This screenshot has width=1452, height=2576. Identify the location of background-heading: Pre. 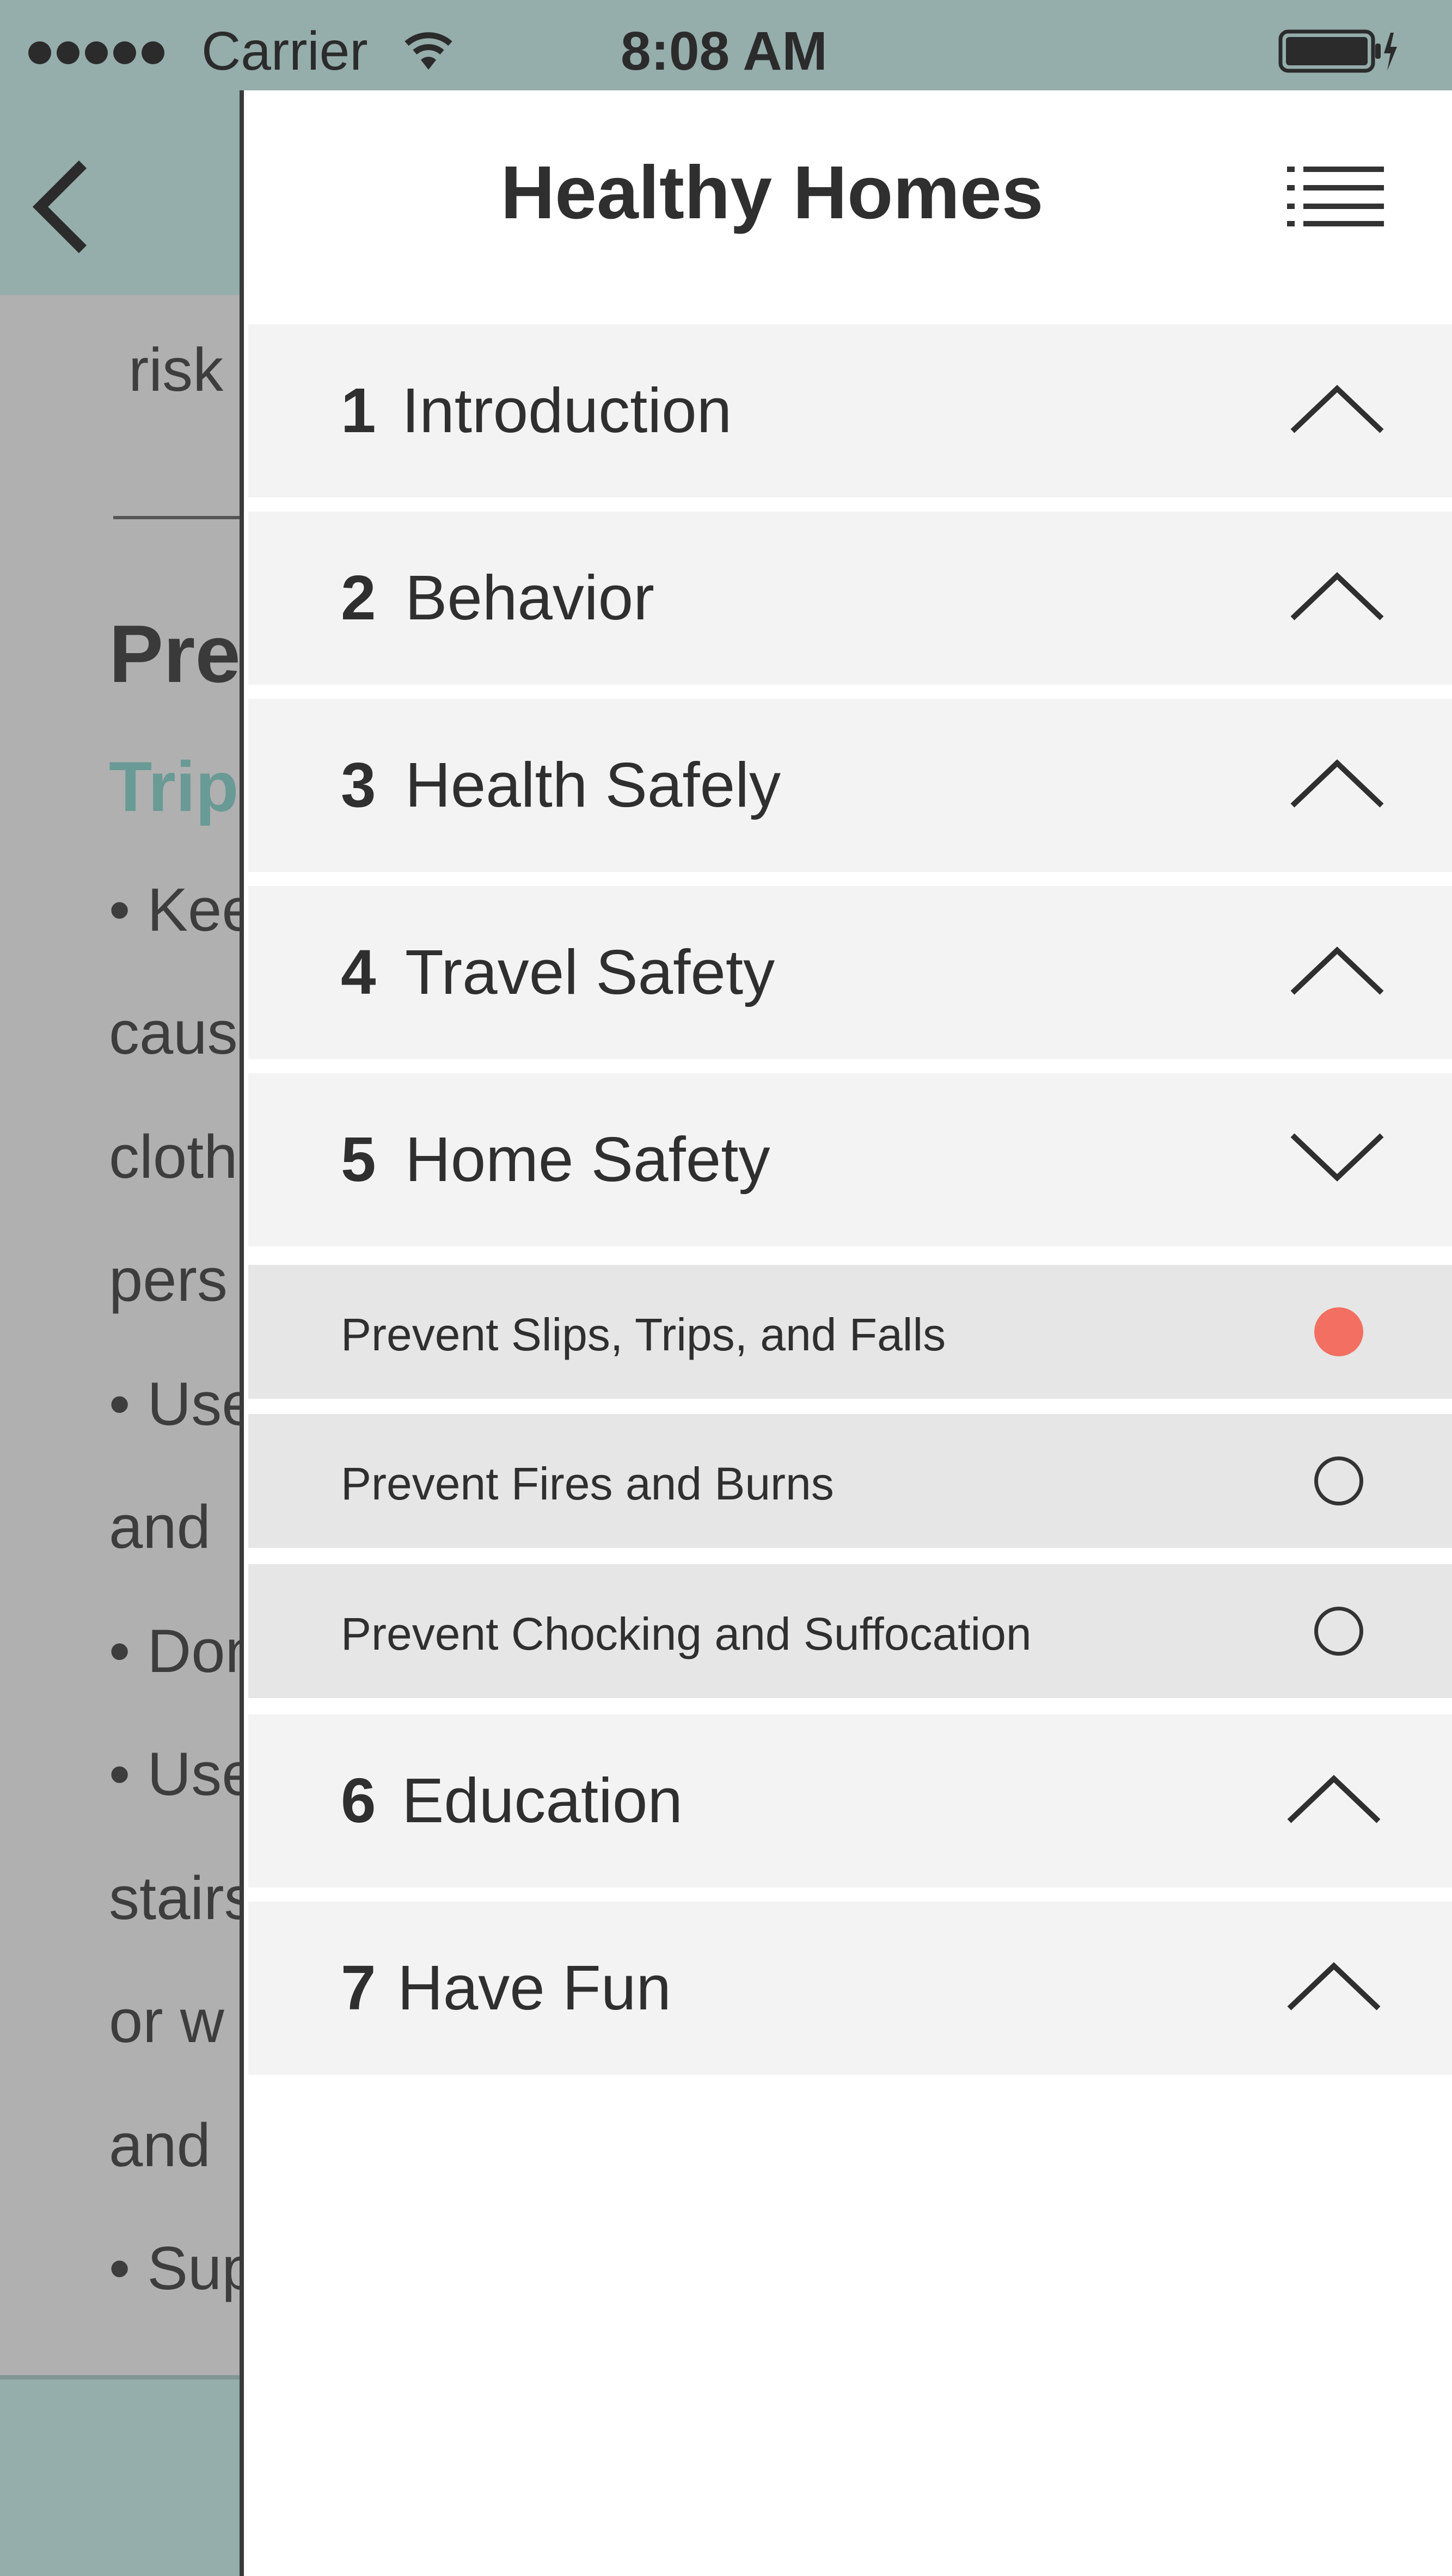
(175, 653).